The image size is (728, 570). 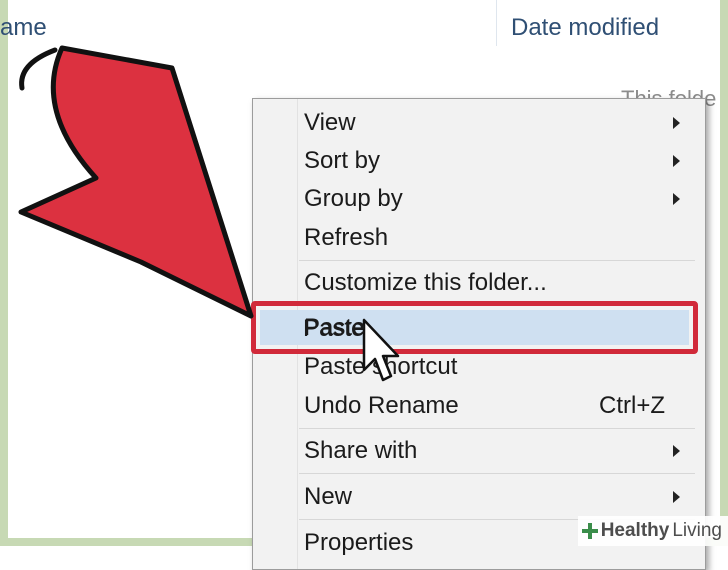 What do you see at coordinates (589, 531) in the screenshot?
I see `healthy-living-logo-icon` at bounding box center [589, 531].